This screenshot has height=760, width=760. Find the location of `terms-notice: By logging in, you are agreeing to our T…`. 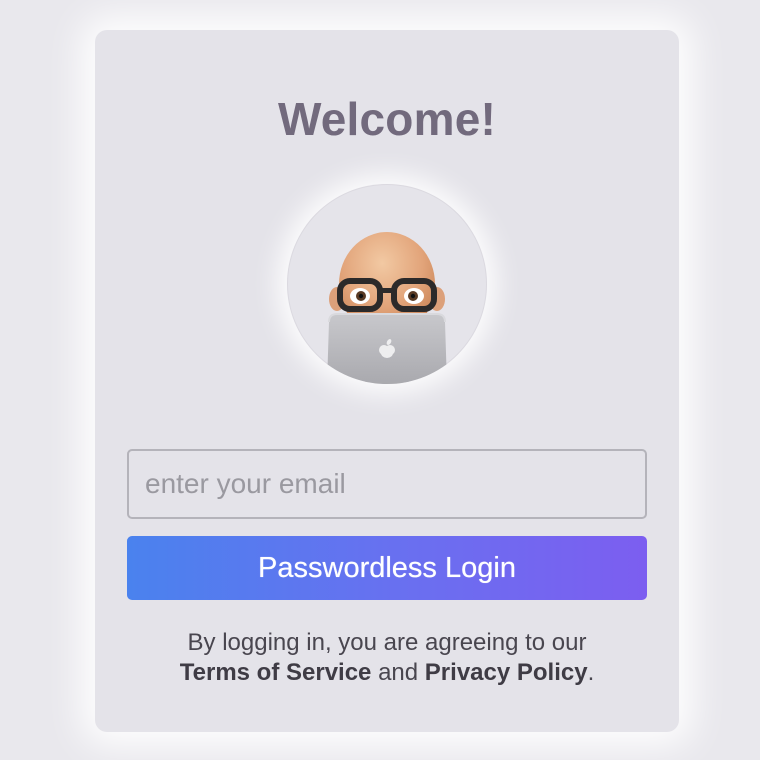

terms-notice: By logging in, you are agreeing to our T… is located at coordinates (387, 658).